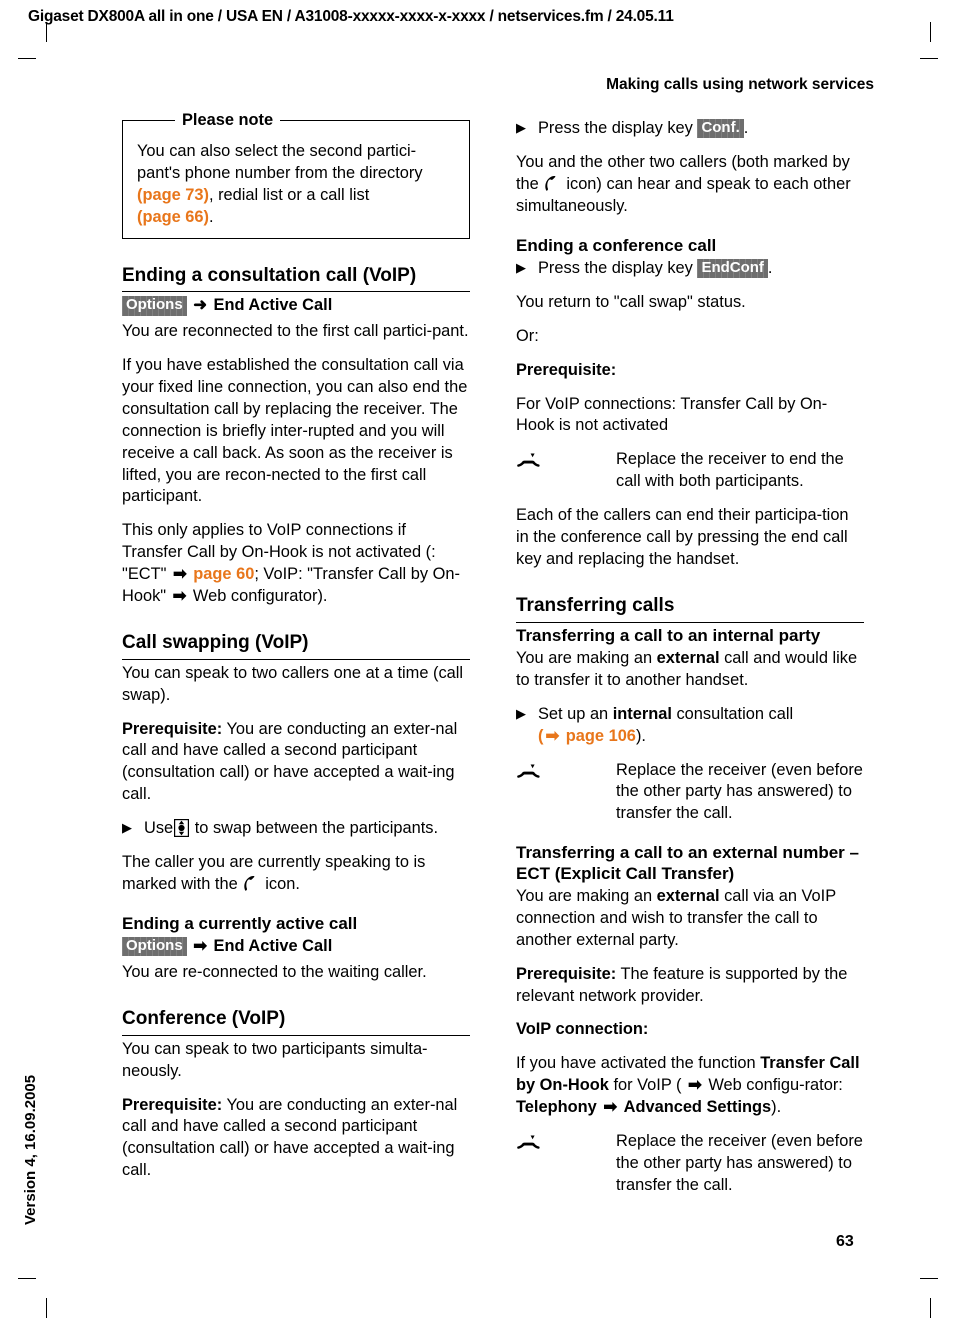 The width and height of the screenshot is (957, 1324). What do you see at coordinates (154, 947) in the screenshot?
I see `display-key-options-2: Options` at bounding box center [154, 947].